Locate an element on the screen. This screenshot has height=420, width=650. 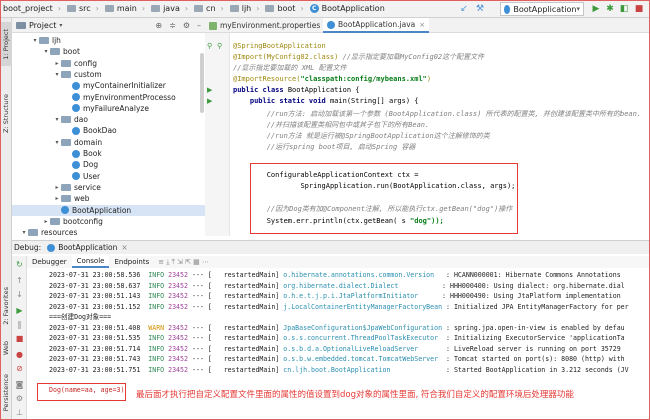
rerun-icon: ↻ is located at coordinates (19, 264).